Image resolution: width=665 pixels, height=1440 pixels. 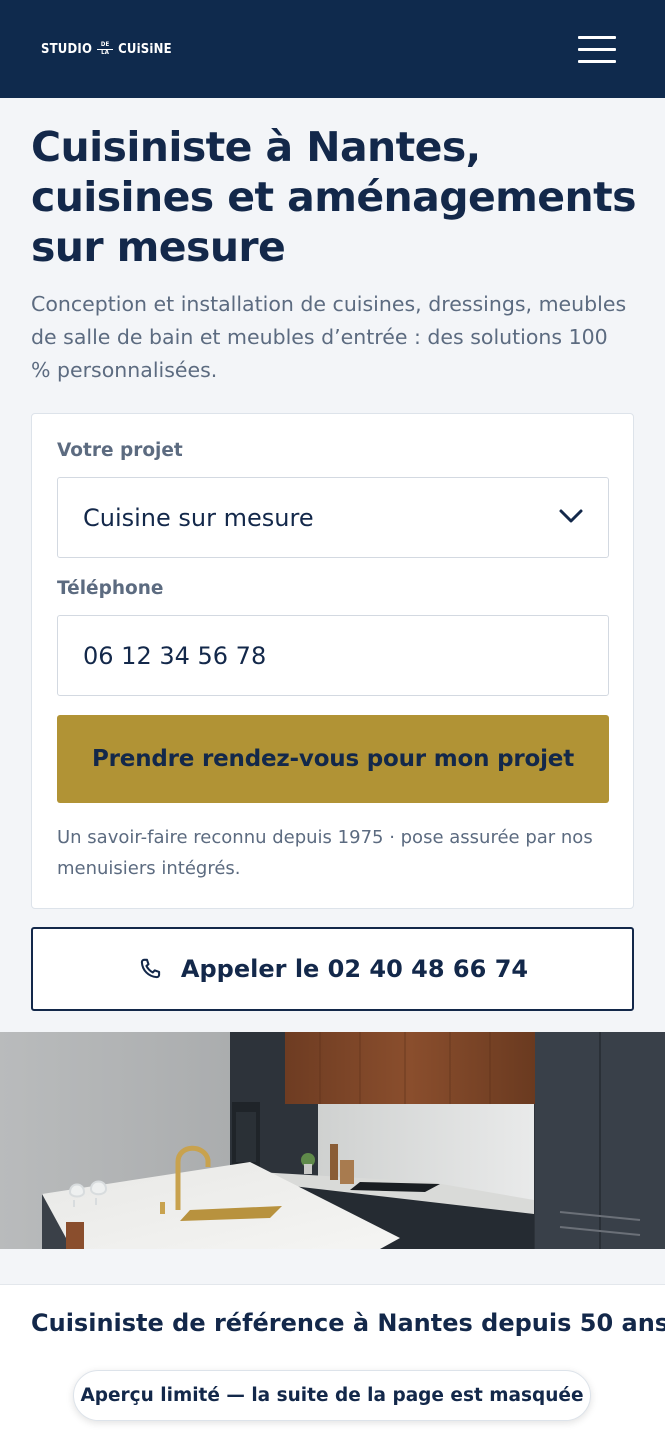 I want to click on call-button: Appeler le 02 40 48 66 74, so click(x=332, y=969).